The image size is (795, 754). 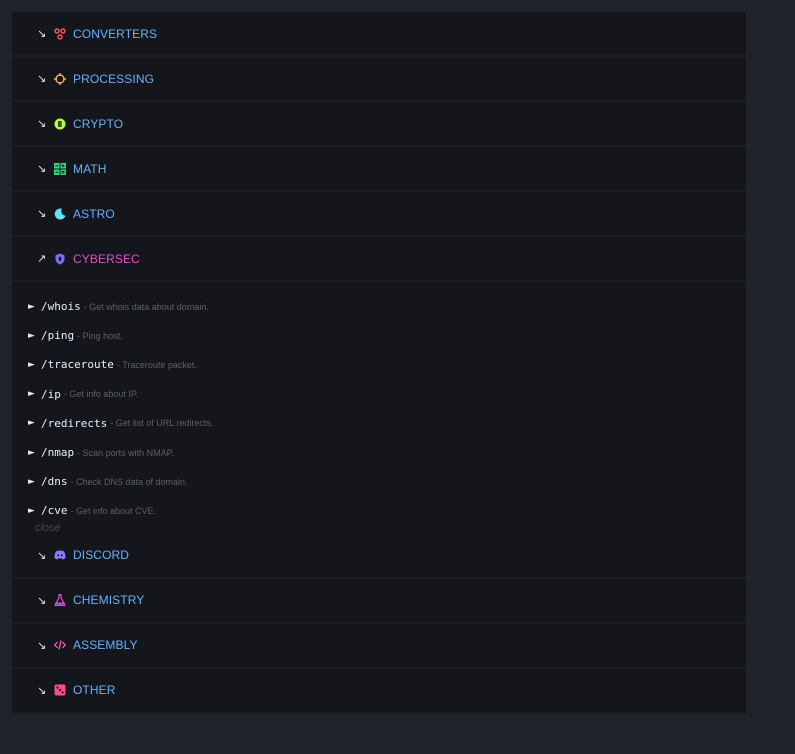 I want to click on shield-icon, so click(x=60, y=259).